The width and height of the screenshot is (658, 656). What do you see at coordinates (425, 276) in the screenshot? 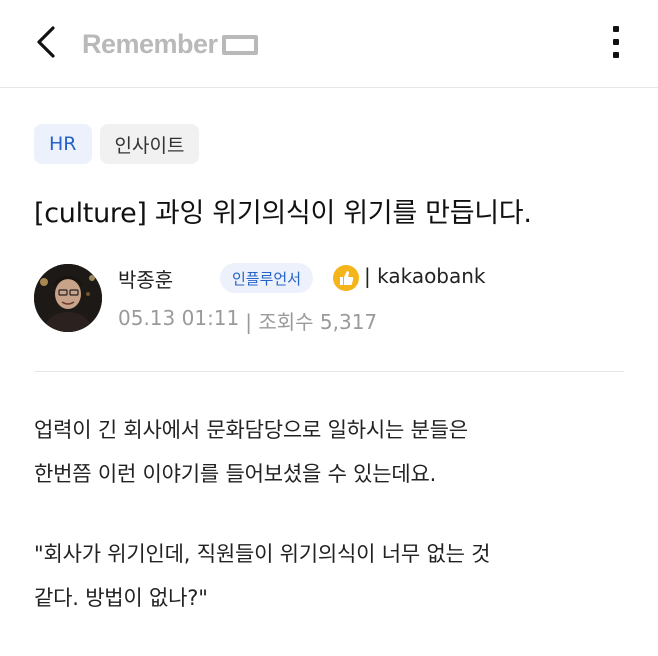
I see `author-company: | kakaobank` at bounding box center [425, 276].